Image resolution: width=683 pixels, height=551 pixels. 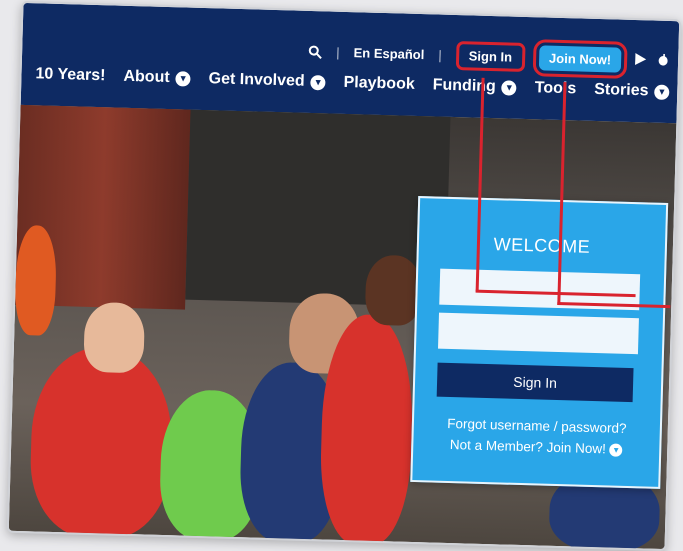 I want to click on app-store-links, so click(x=651, y=61).